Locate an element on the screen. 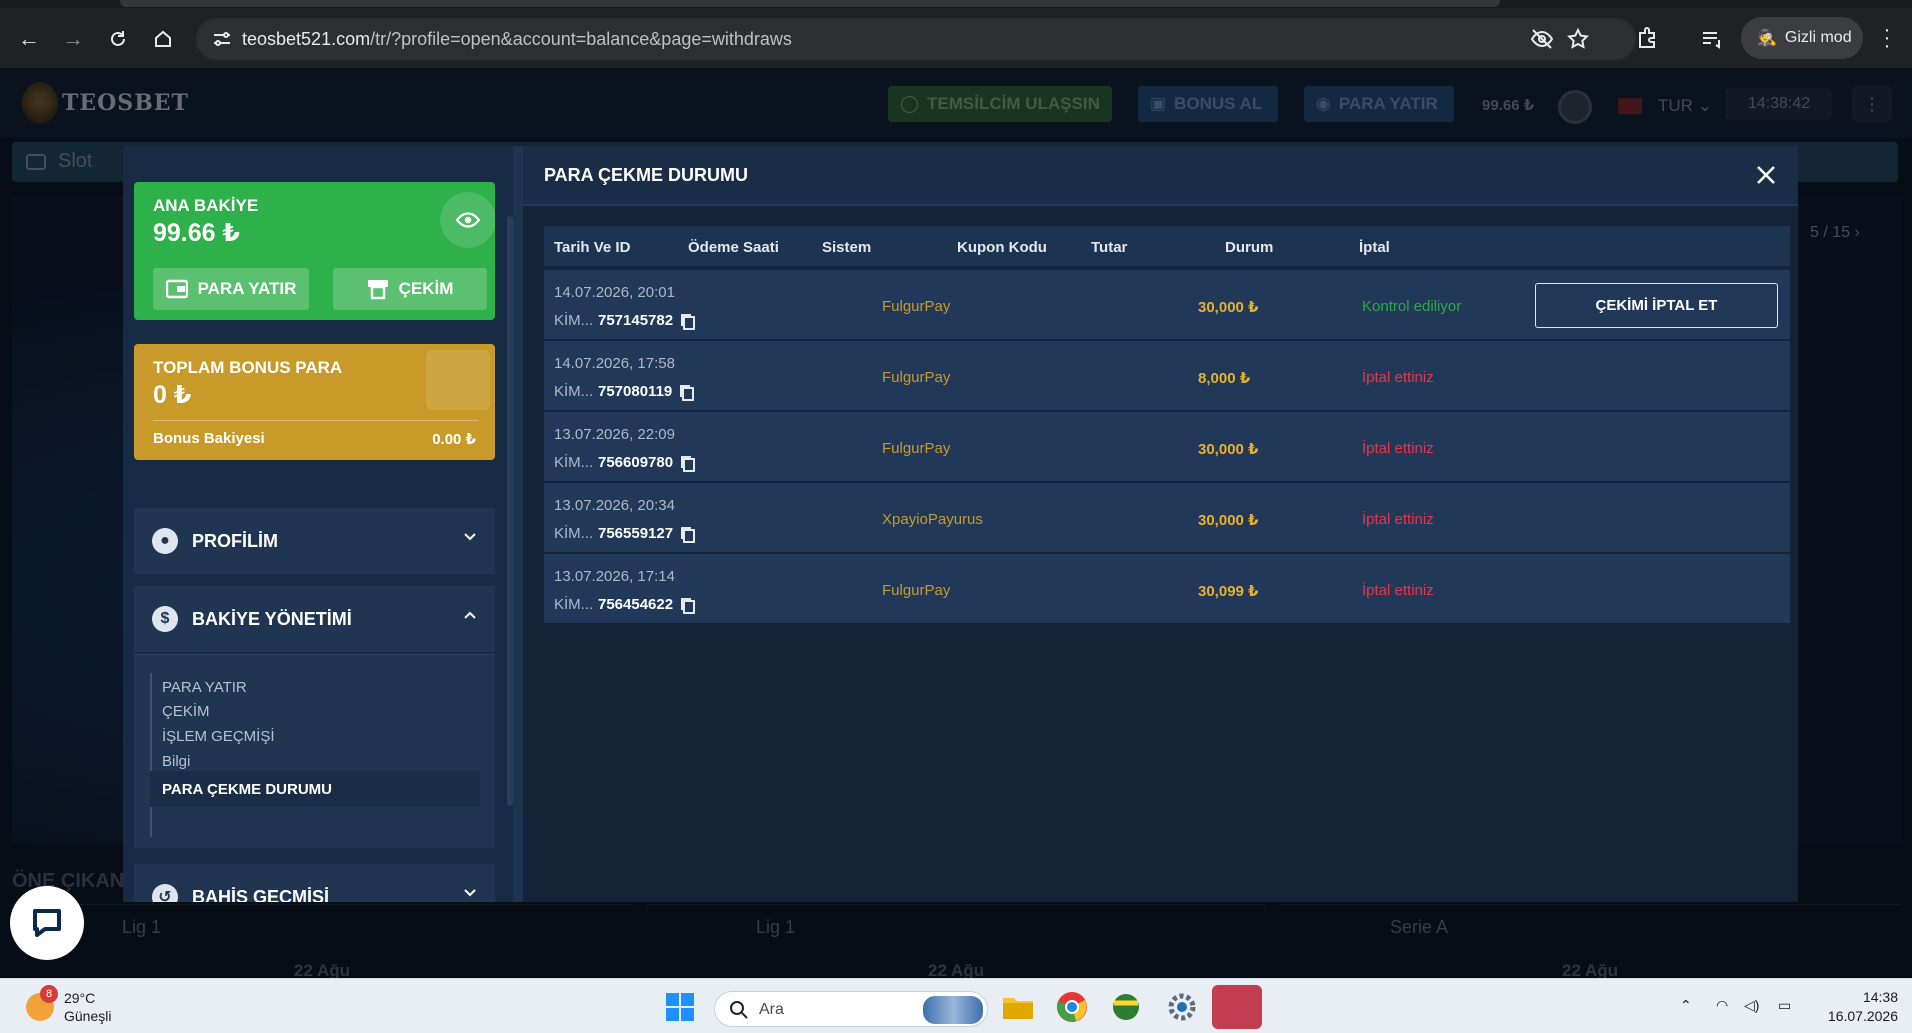 The height and width of the screenshot is (1033, 1912). row-status: İptal ettiniz is located at coordinates (1398, 448).